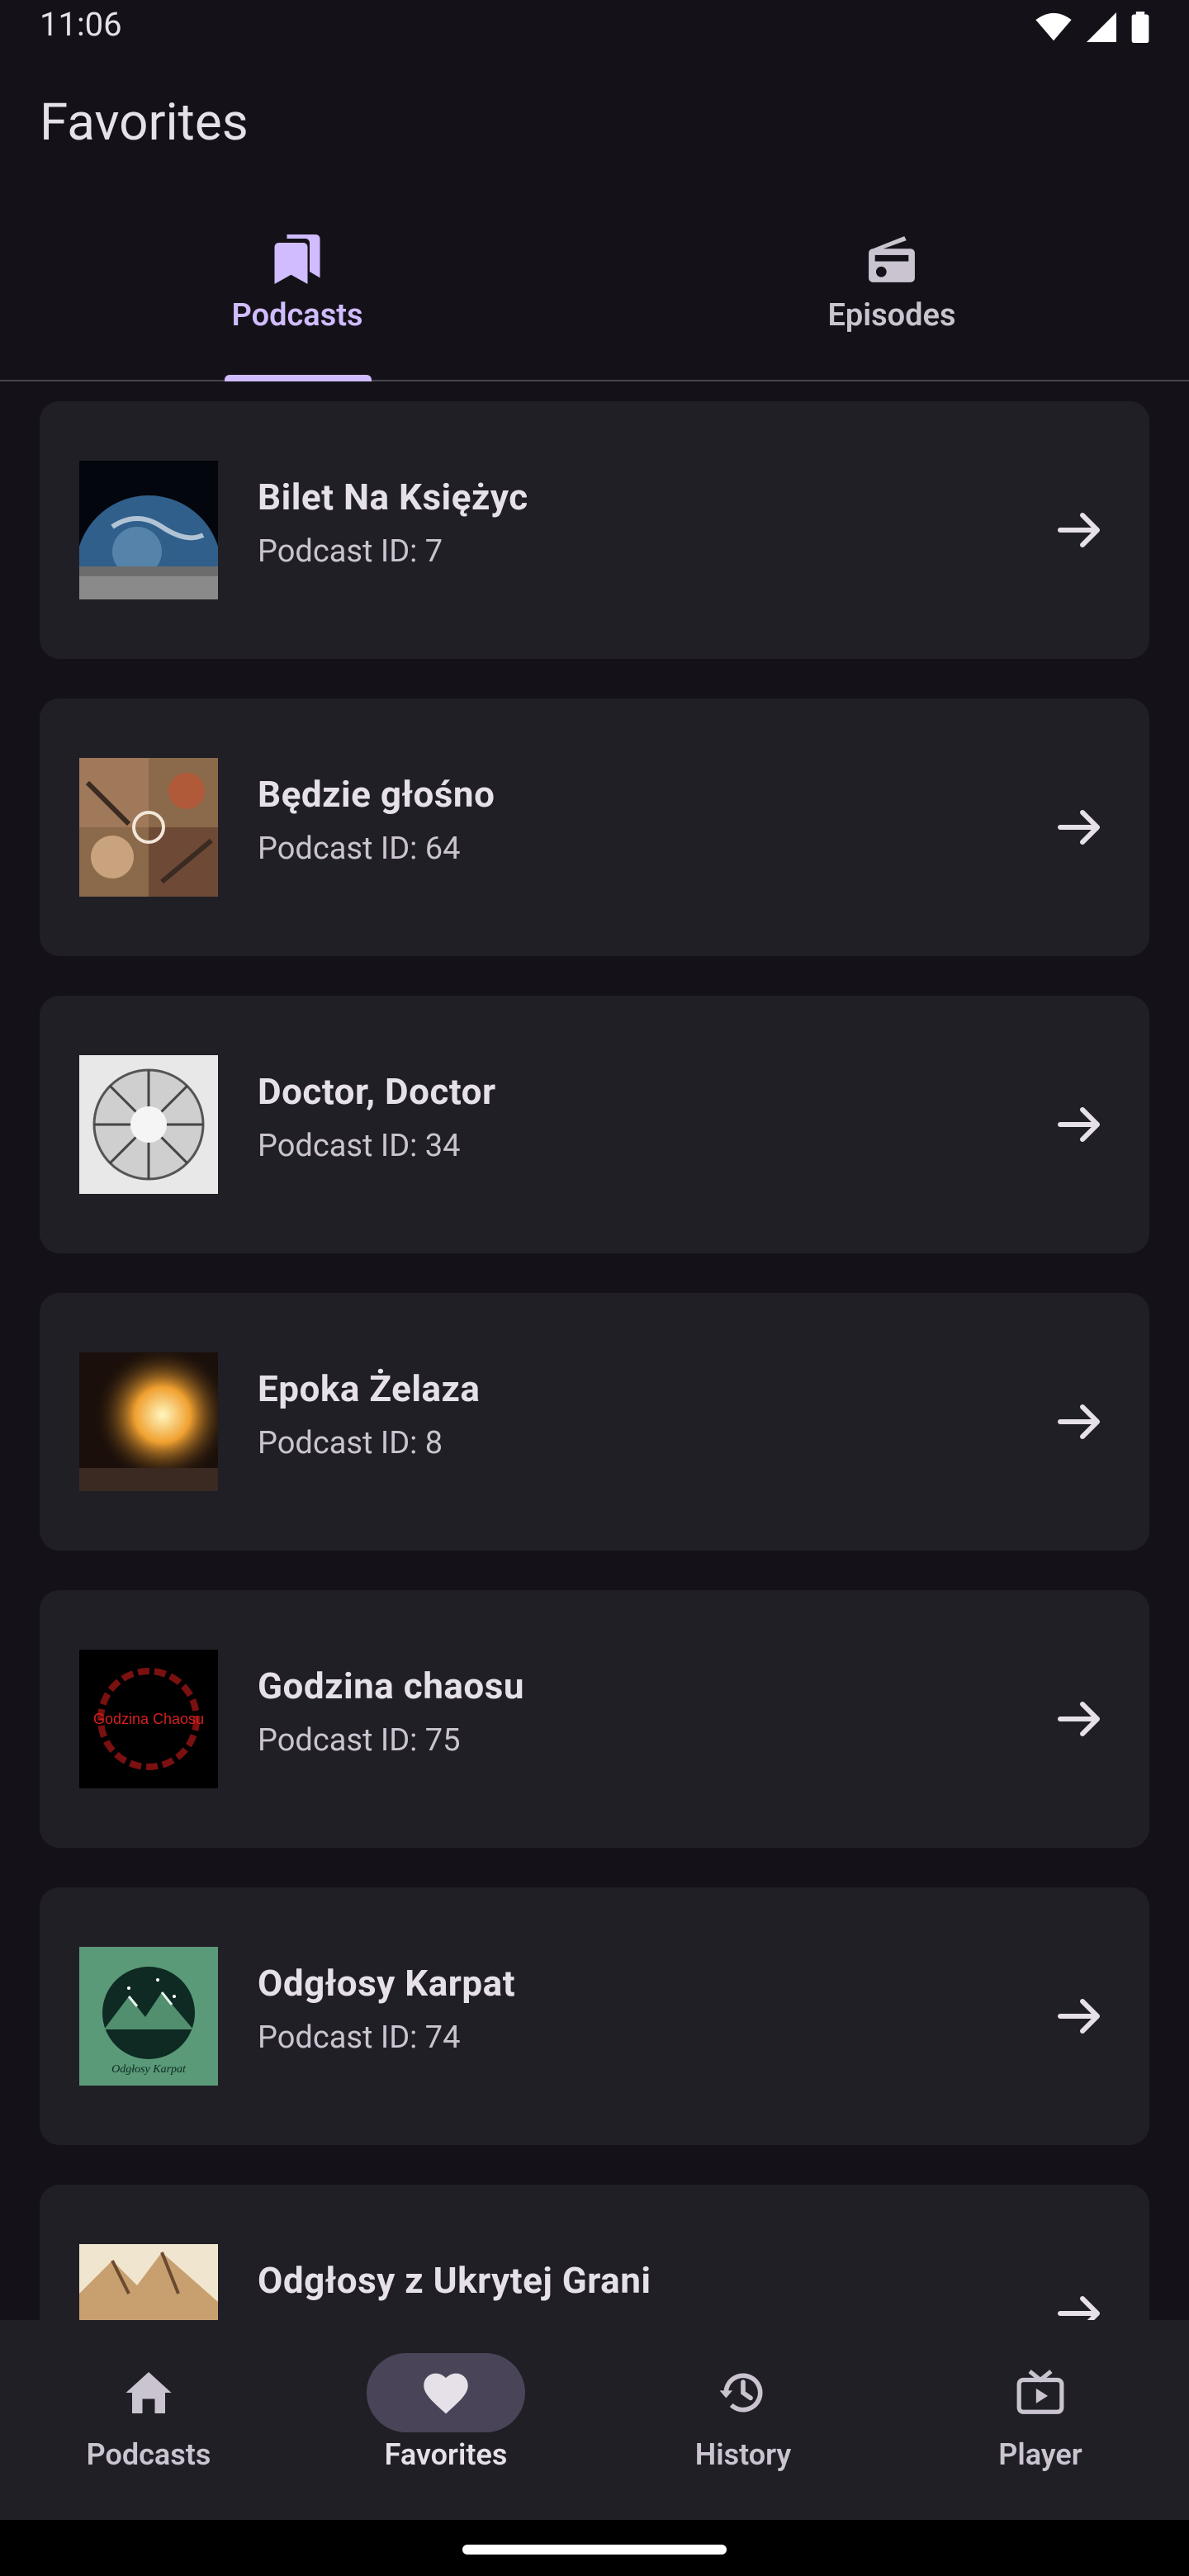 This screenshot has width=1189, height=2576. Describe the element at coordinates (594, 1124) in the screenshot. I see `podcast-card: Doctor, Doctor Podcast ID: 34` at that location.